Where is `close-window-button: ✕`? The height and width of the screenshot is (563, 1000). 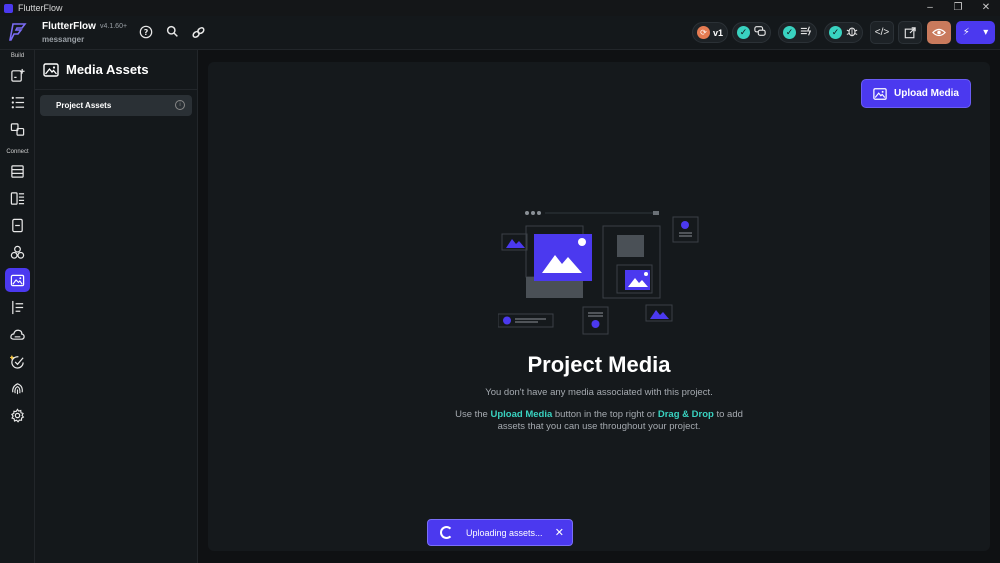 close-window-button: ✕ is located at coordinates (986, 8).